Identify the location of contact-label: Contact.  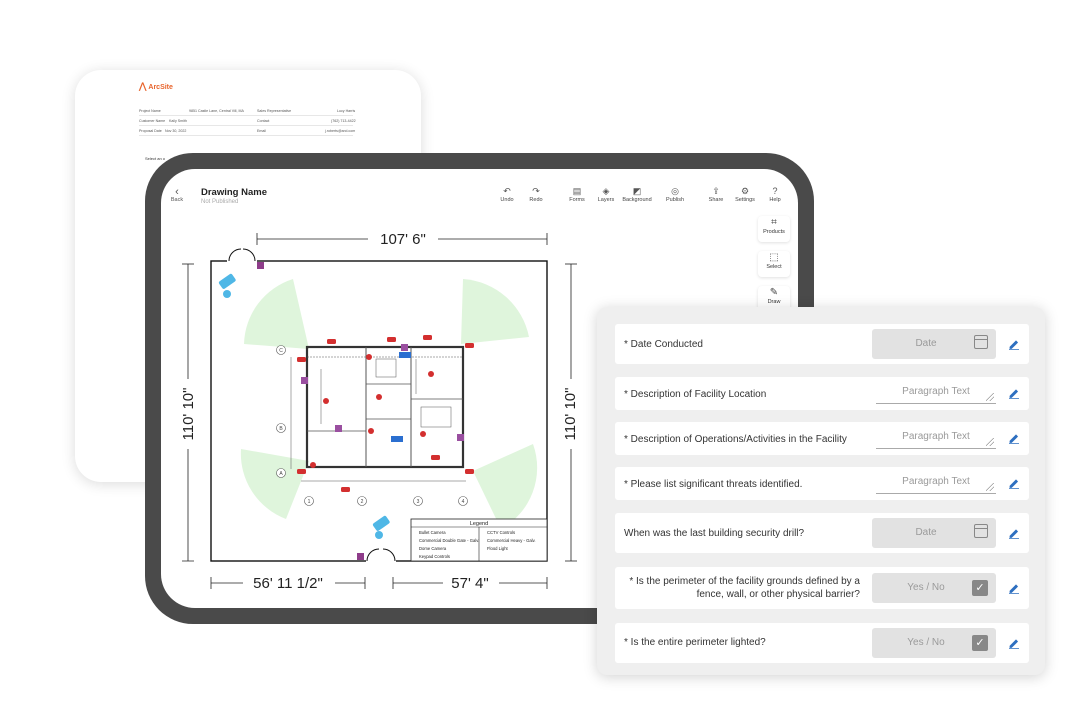
(263, 121).